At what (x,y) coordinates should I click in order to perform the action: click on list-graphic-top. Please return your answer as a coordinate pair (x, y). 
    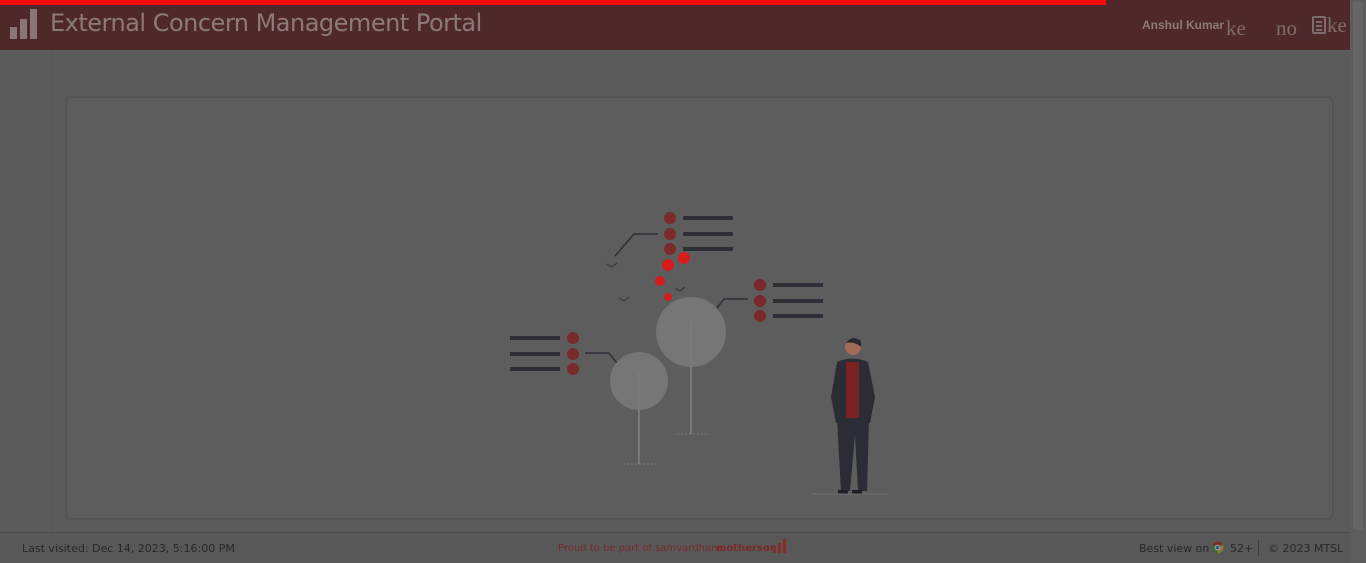
    Looking at the image, I should click on (673, 234).